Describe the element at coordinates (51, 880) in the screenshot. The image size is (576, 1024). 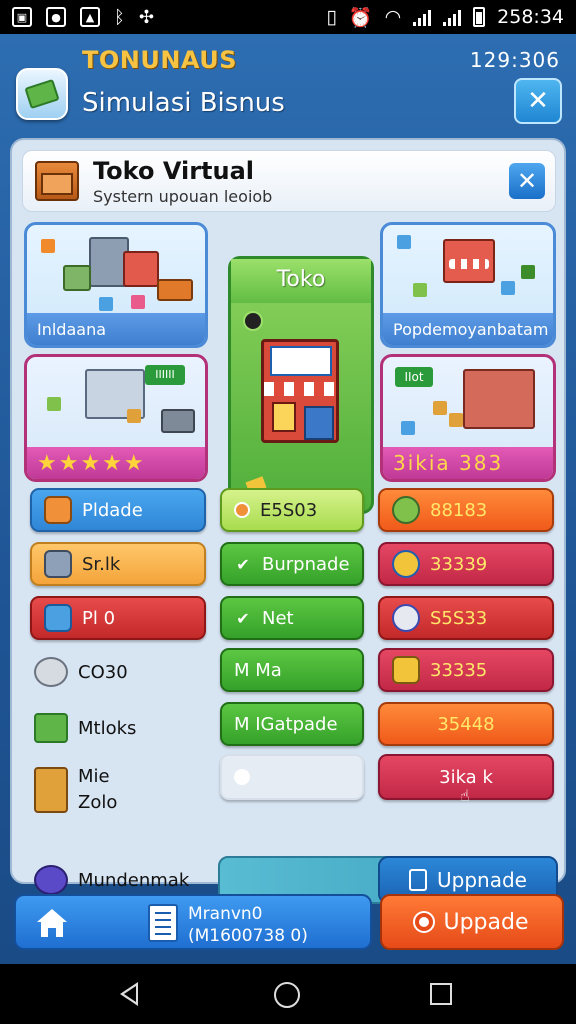
I see `target-icon` at that location.